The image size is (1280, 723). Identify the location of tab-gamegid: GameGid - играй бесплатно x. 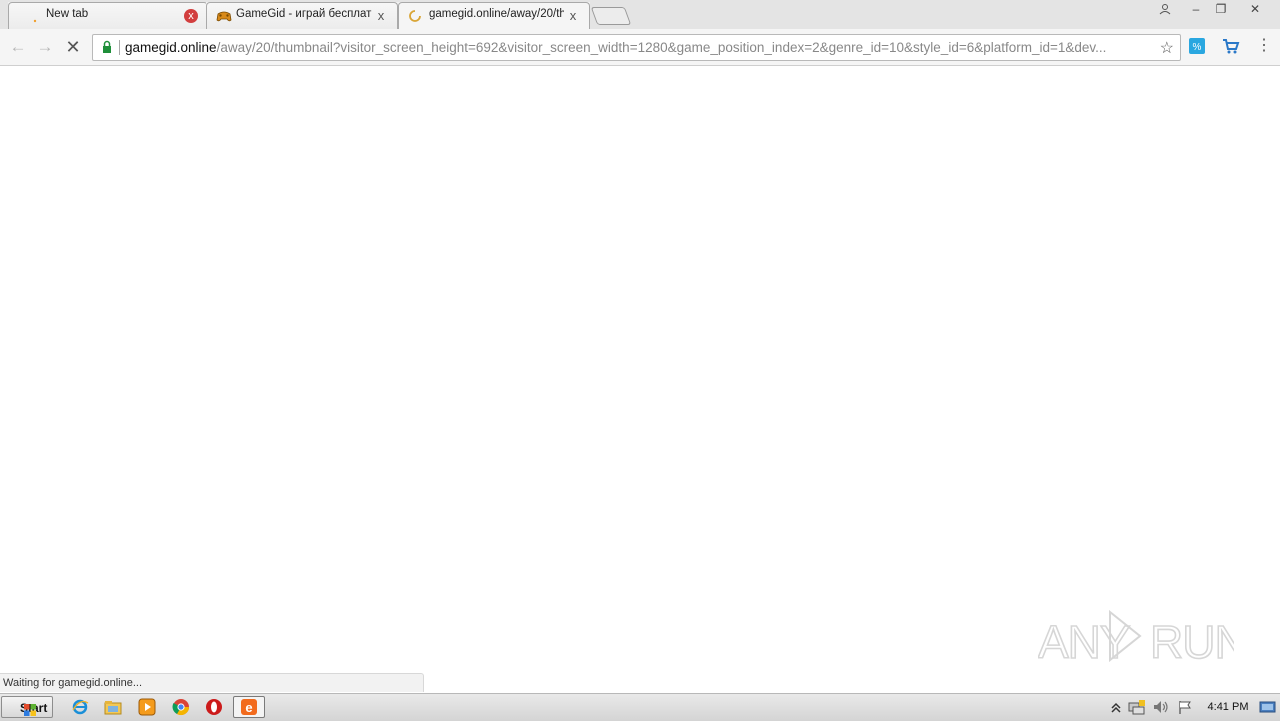
(302, 15).